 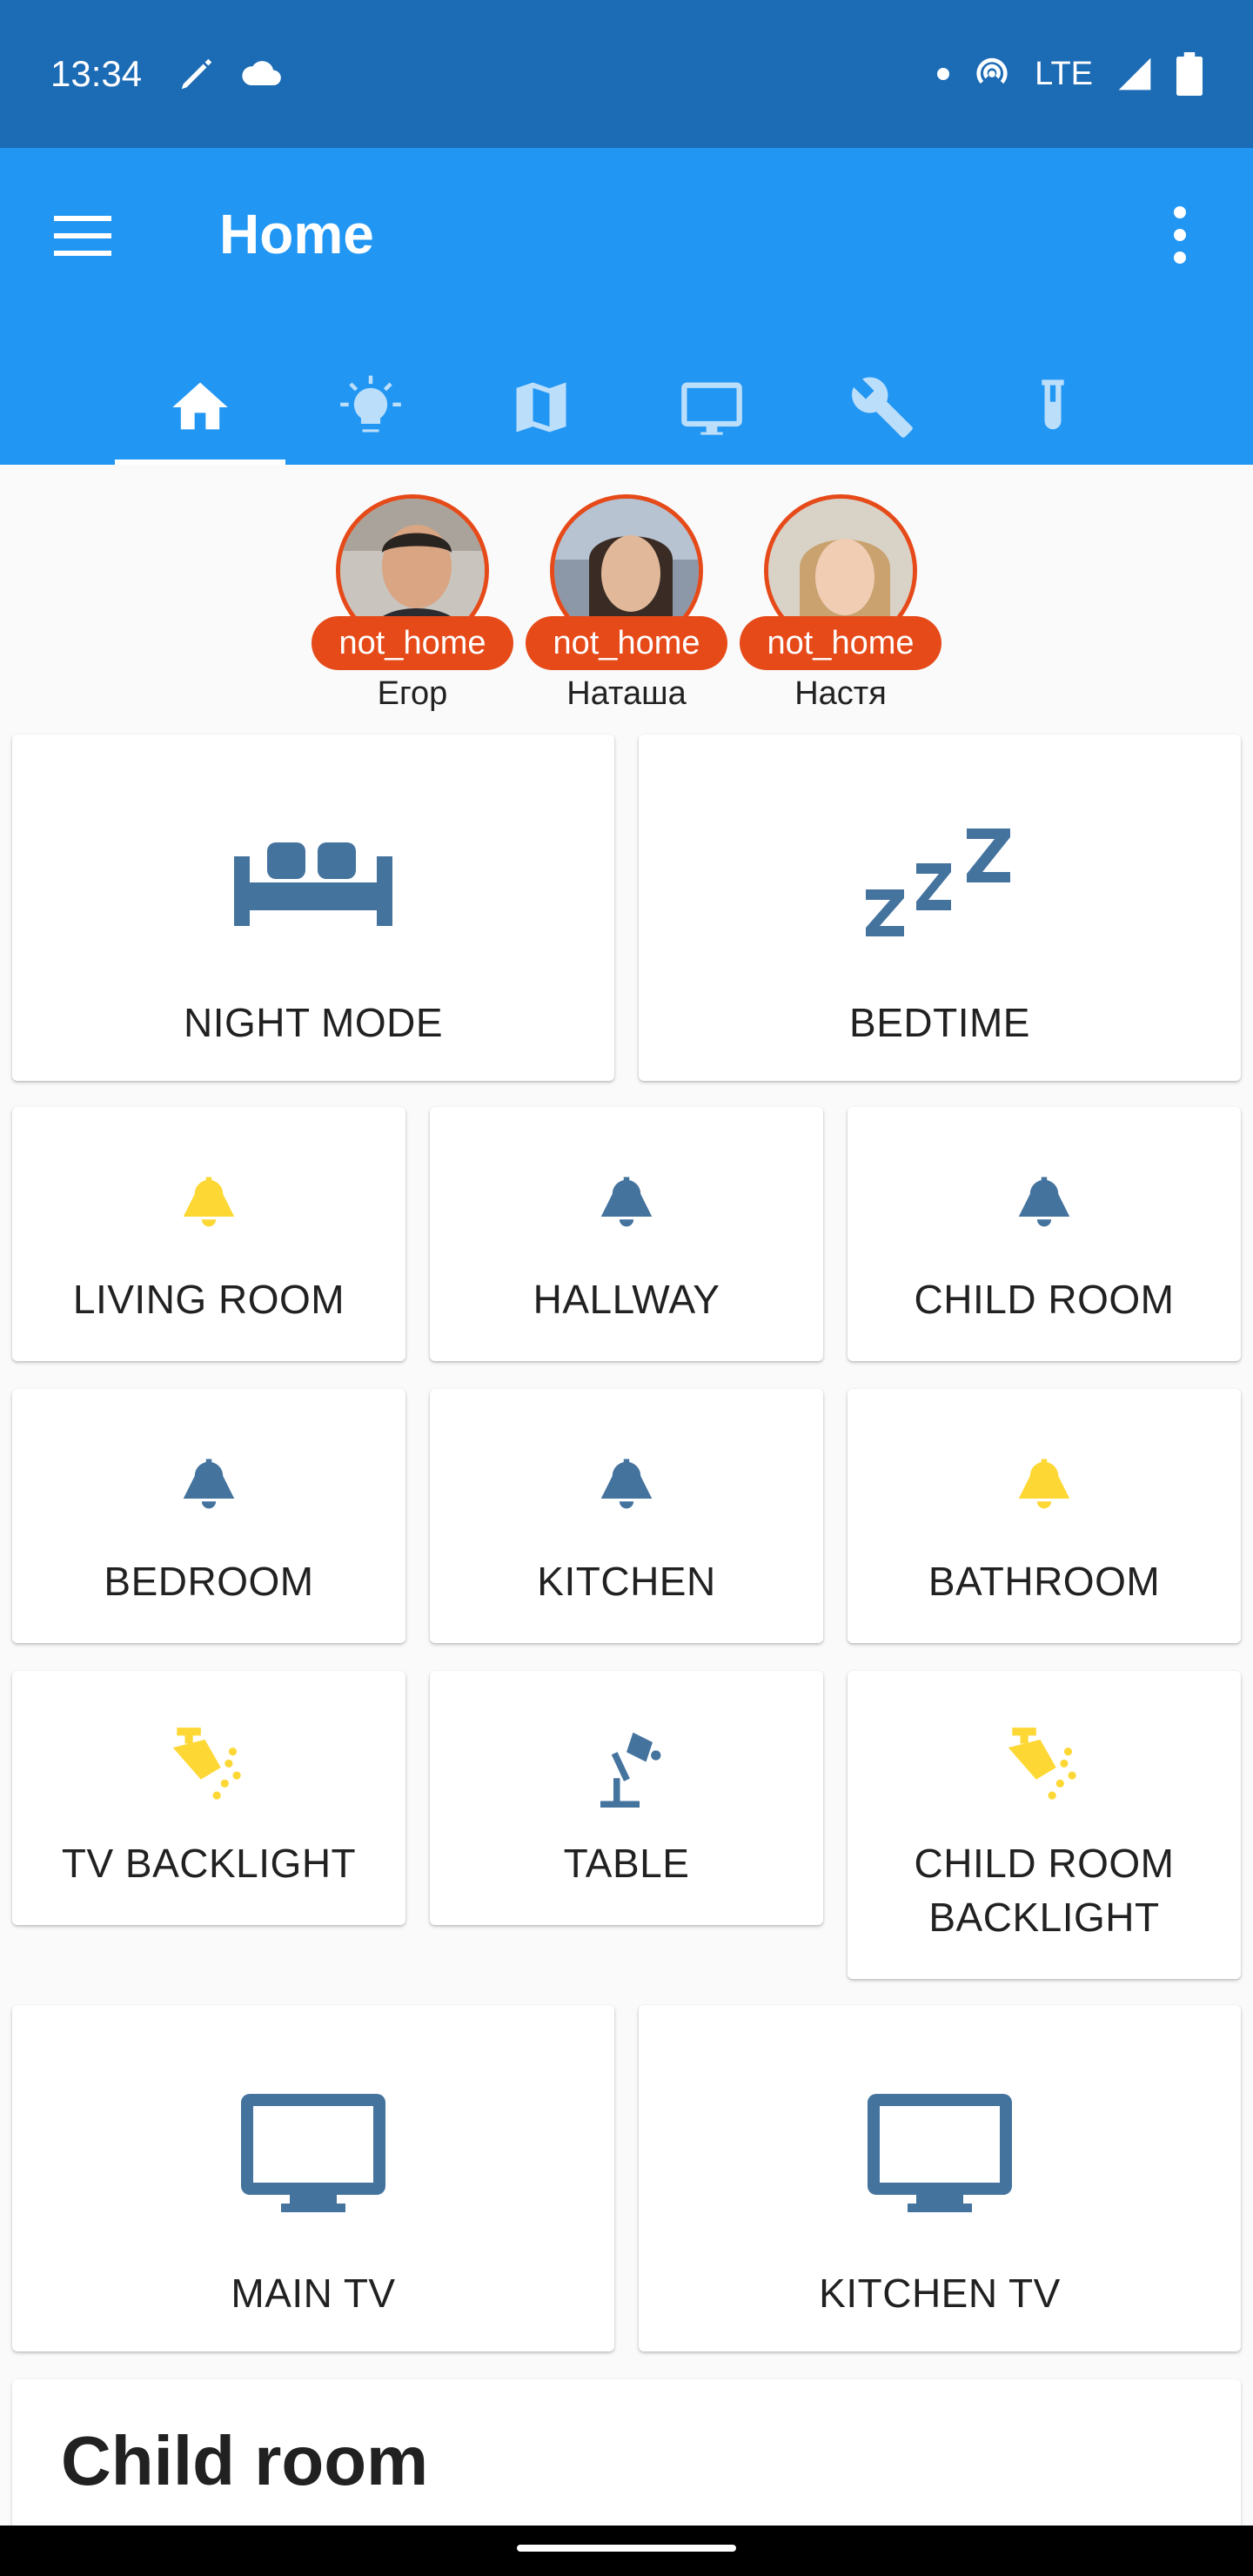 I want to click on tab-lab, so click(x=1053, y=407).